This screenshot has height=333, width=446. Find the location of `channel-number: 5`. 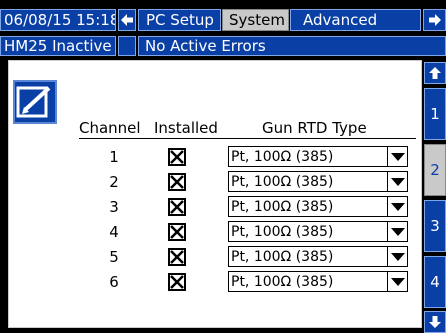

channel-number: 5 is located at coordinates (114, 257).